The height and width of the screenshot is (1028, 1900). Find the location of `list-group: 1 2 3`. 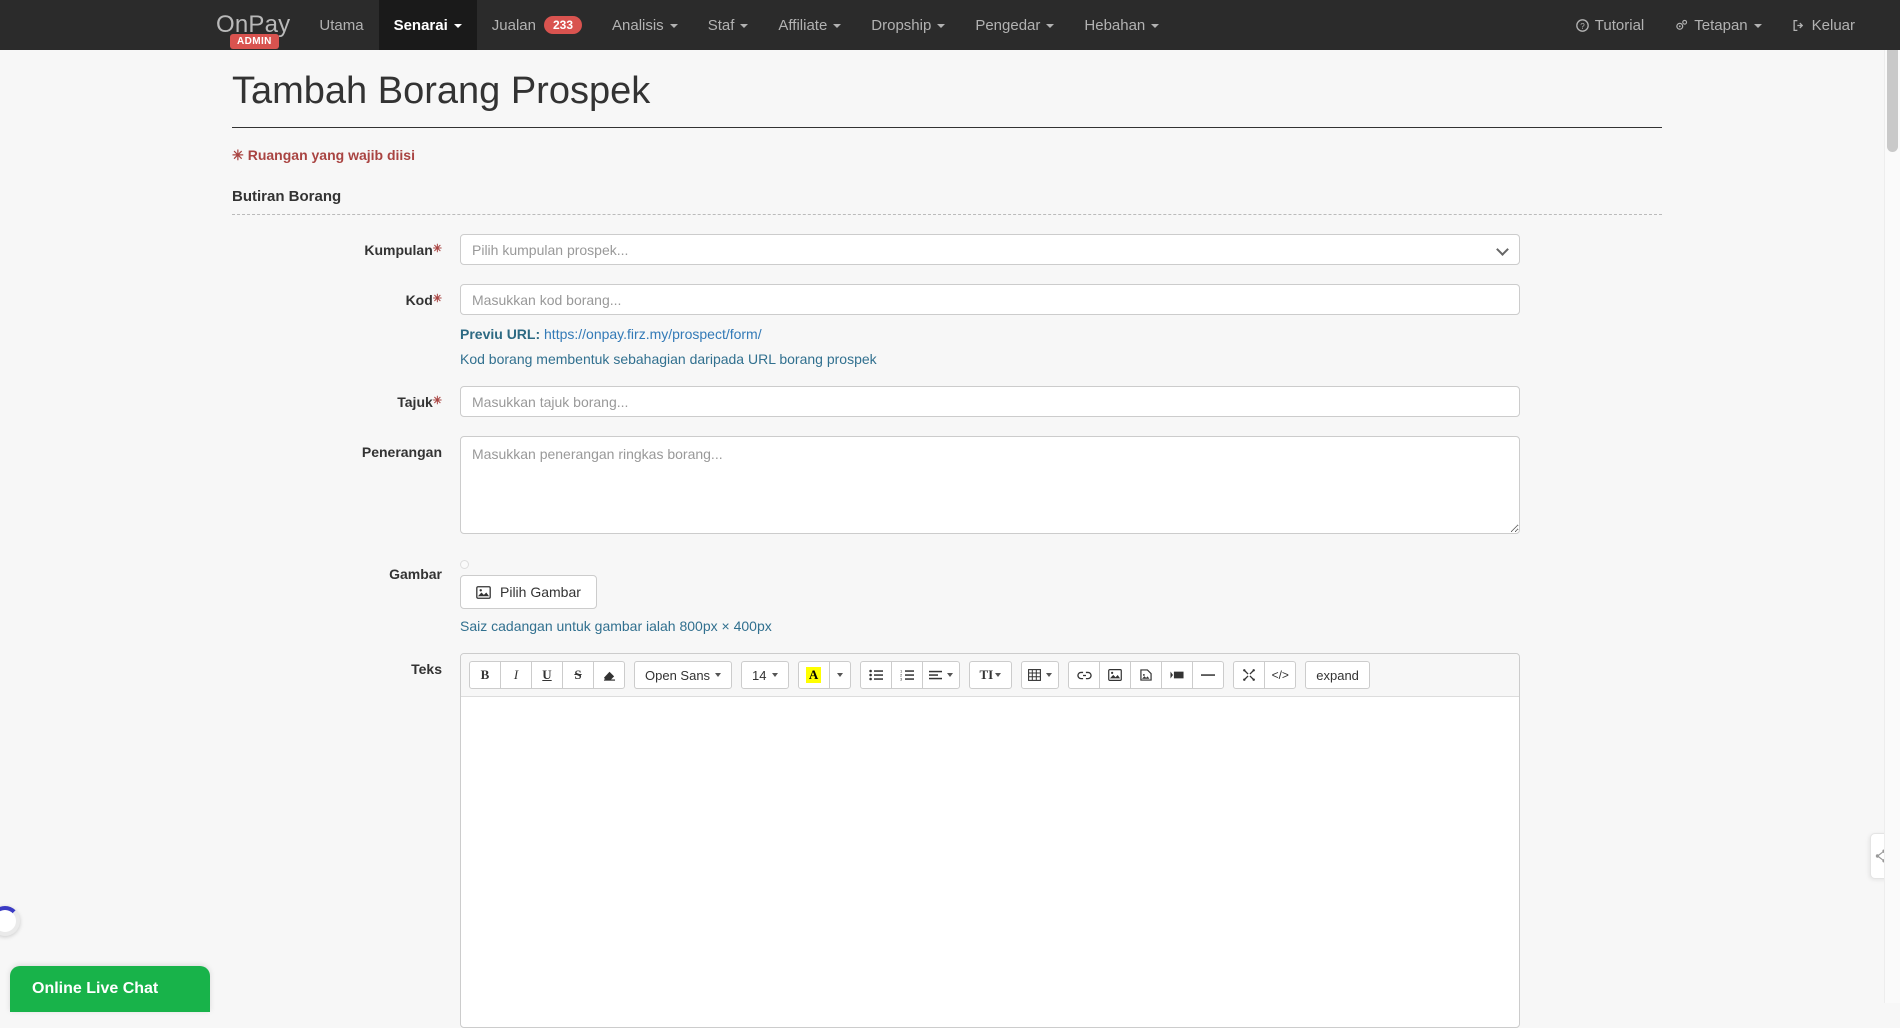

list-group: 1 2 3 is located at coordinates (909, 675).